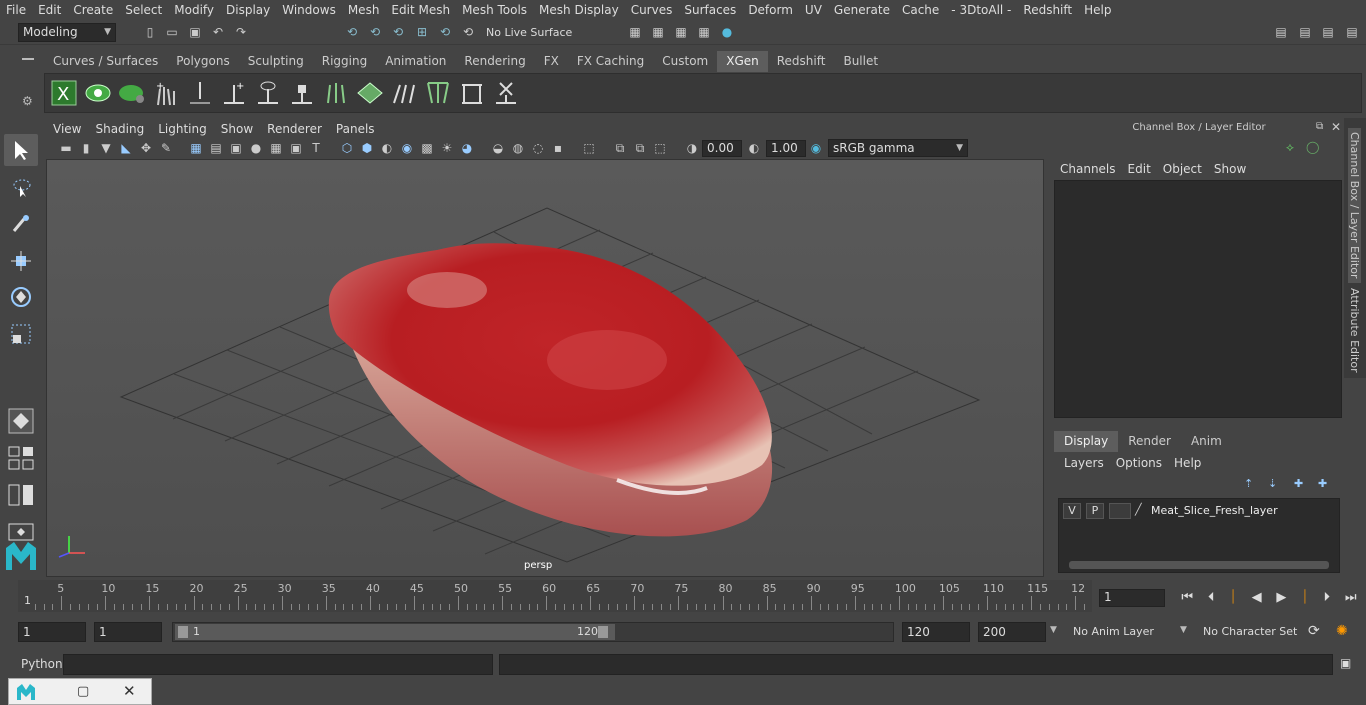 The height and width of the screenshot is (705, 1366). Describe the element at coordinates (1230, 169) in the screenshot. I see `channel-menu-show: Show` at that location.